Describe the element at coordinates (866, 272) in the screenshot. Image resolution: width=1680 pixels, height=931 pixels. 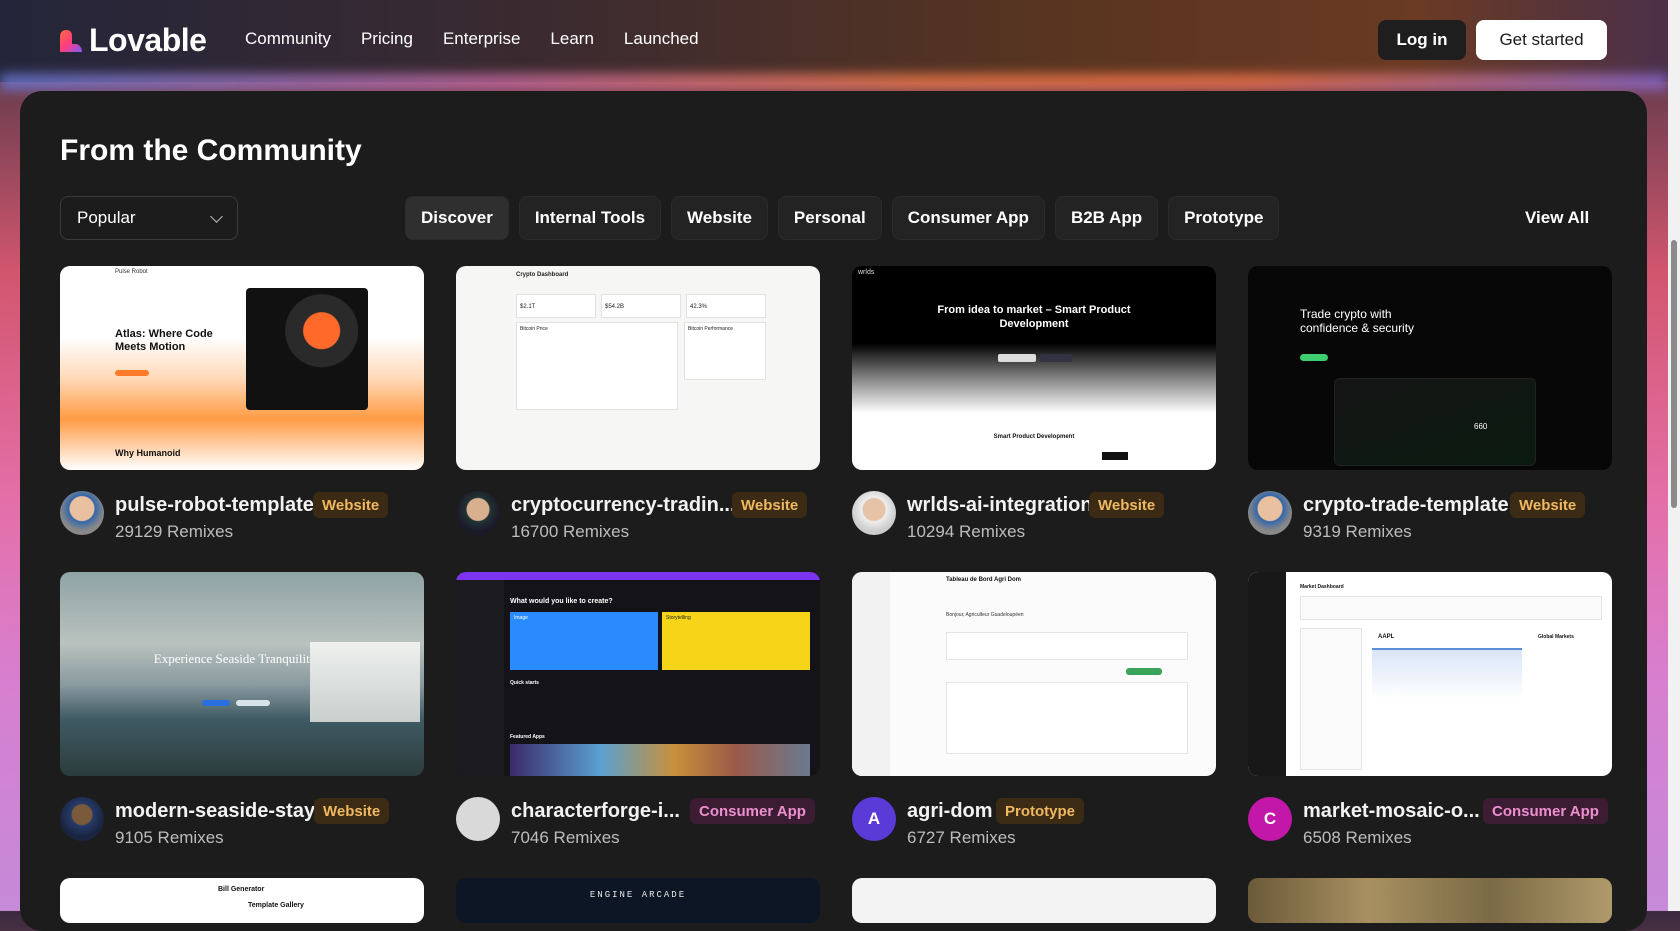
I see `thumb-label: wrlds` at that location.